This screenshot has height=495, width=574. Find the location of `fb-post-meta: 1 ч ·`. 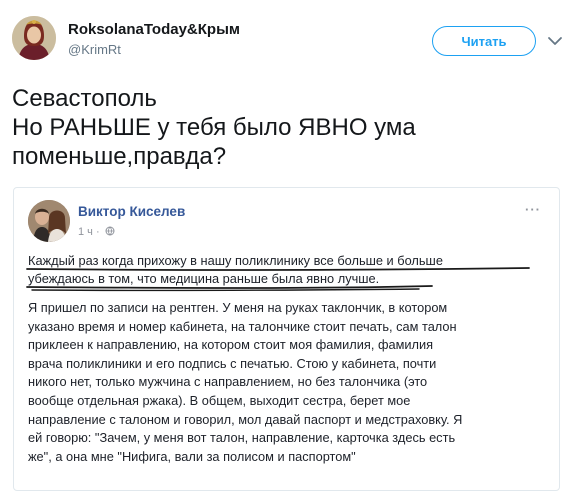

fb-post-meta: 1 ч · is located at coordinates (96, 232).